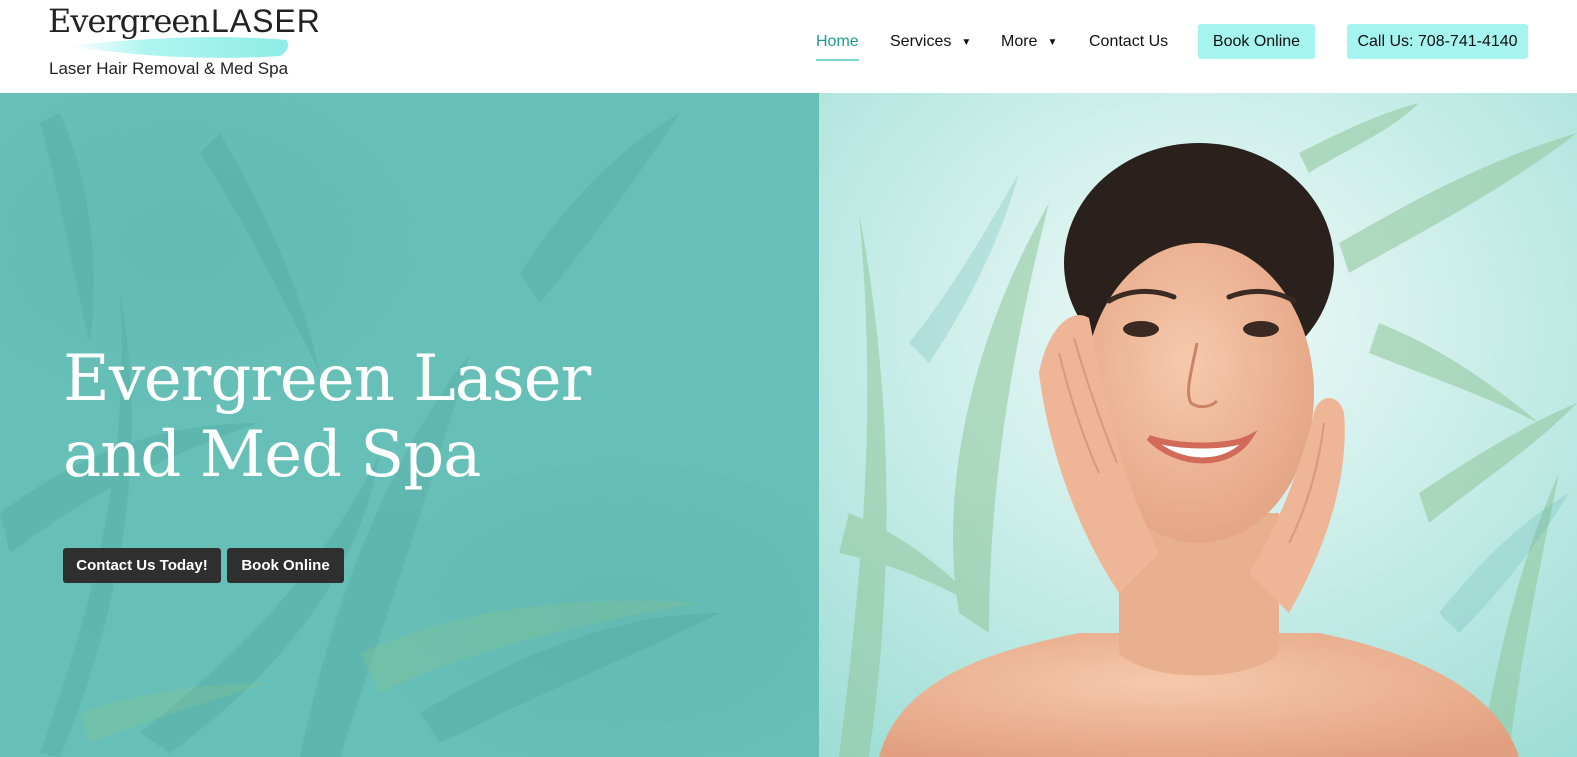  I want to click on hero-title-line-1: Evergreen Laser, so click(327, 379).